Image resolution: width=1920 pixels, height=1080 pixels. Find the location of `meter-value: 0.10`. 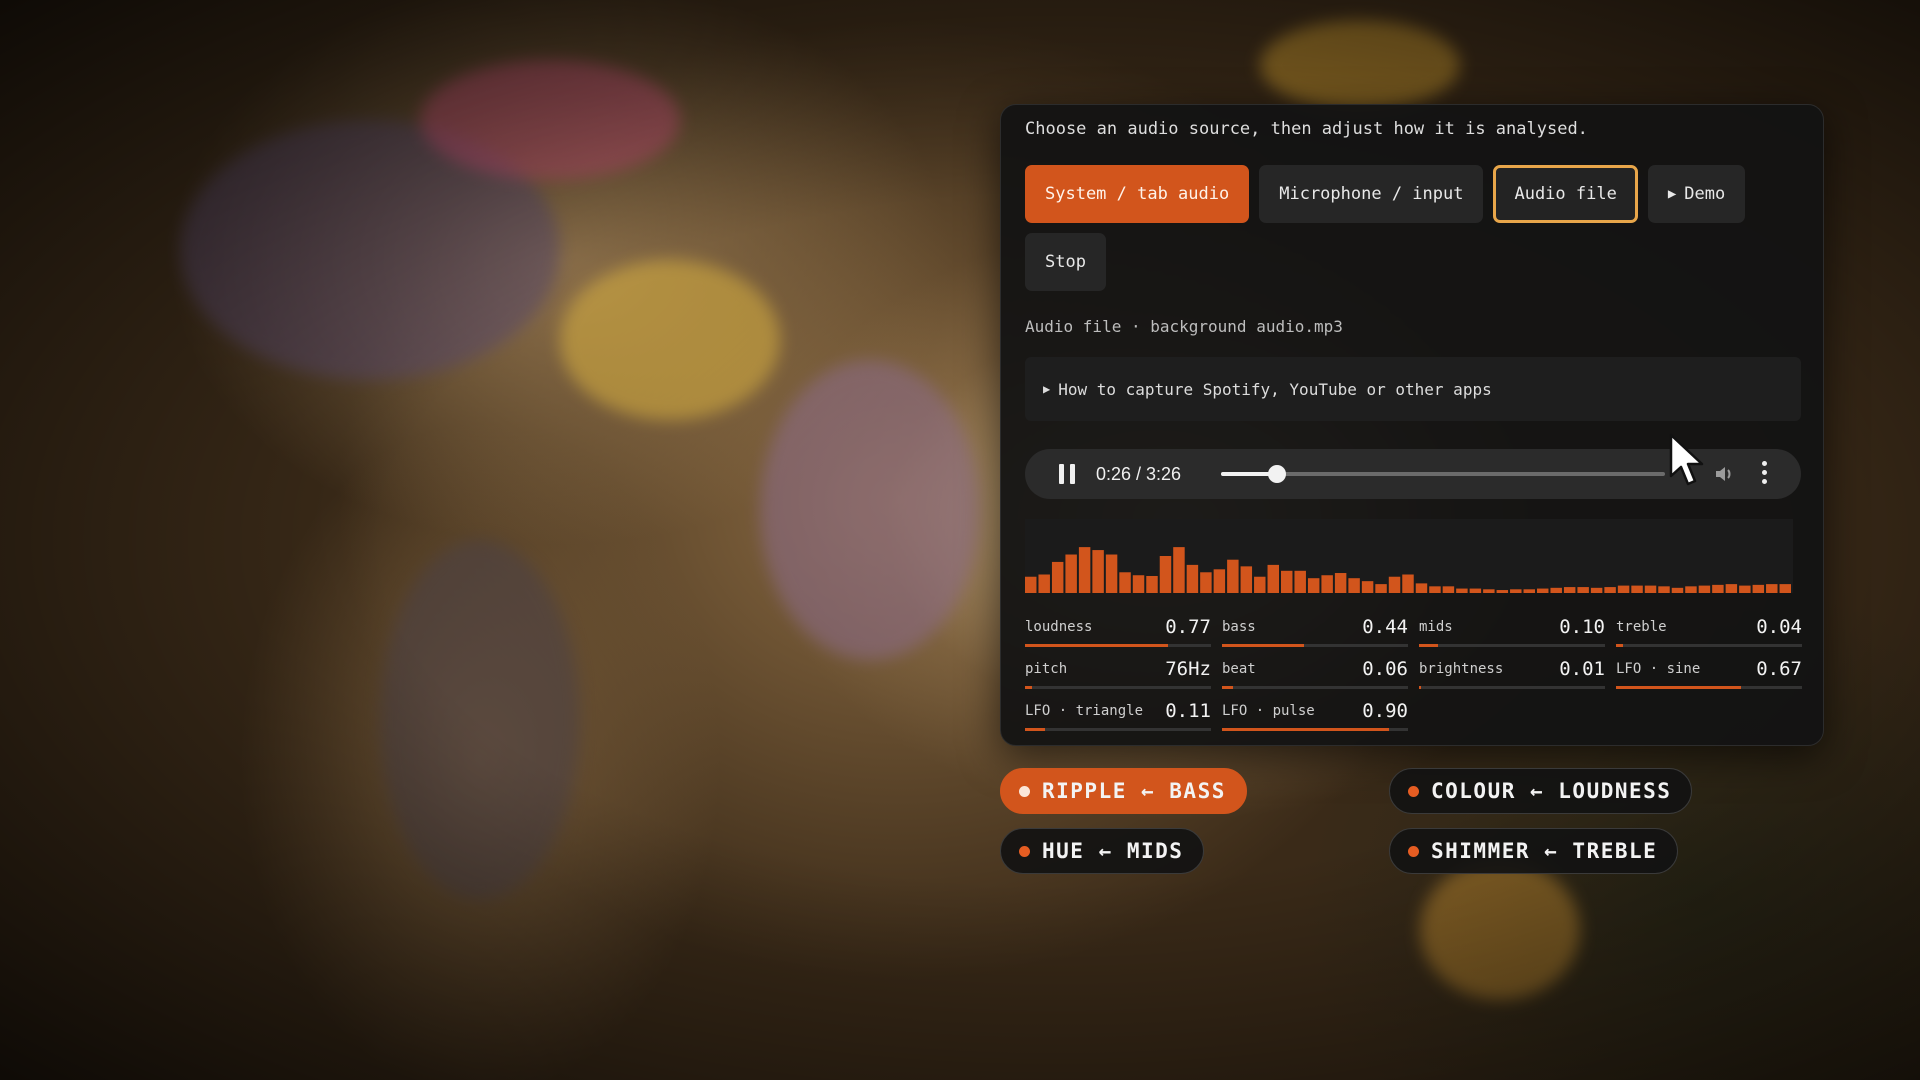

meter-value: 0.10 is located at coordinates (1582, 627).